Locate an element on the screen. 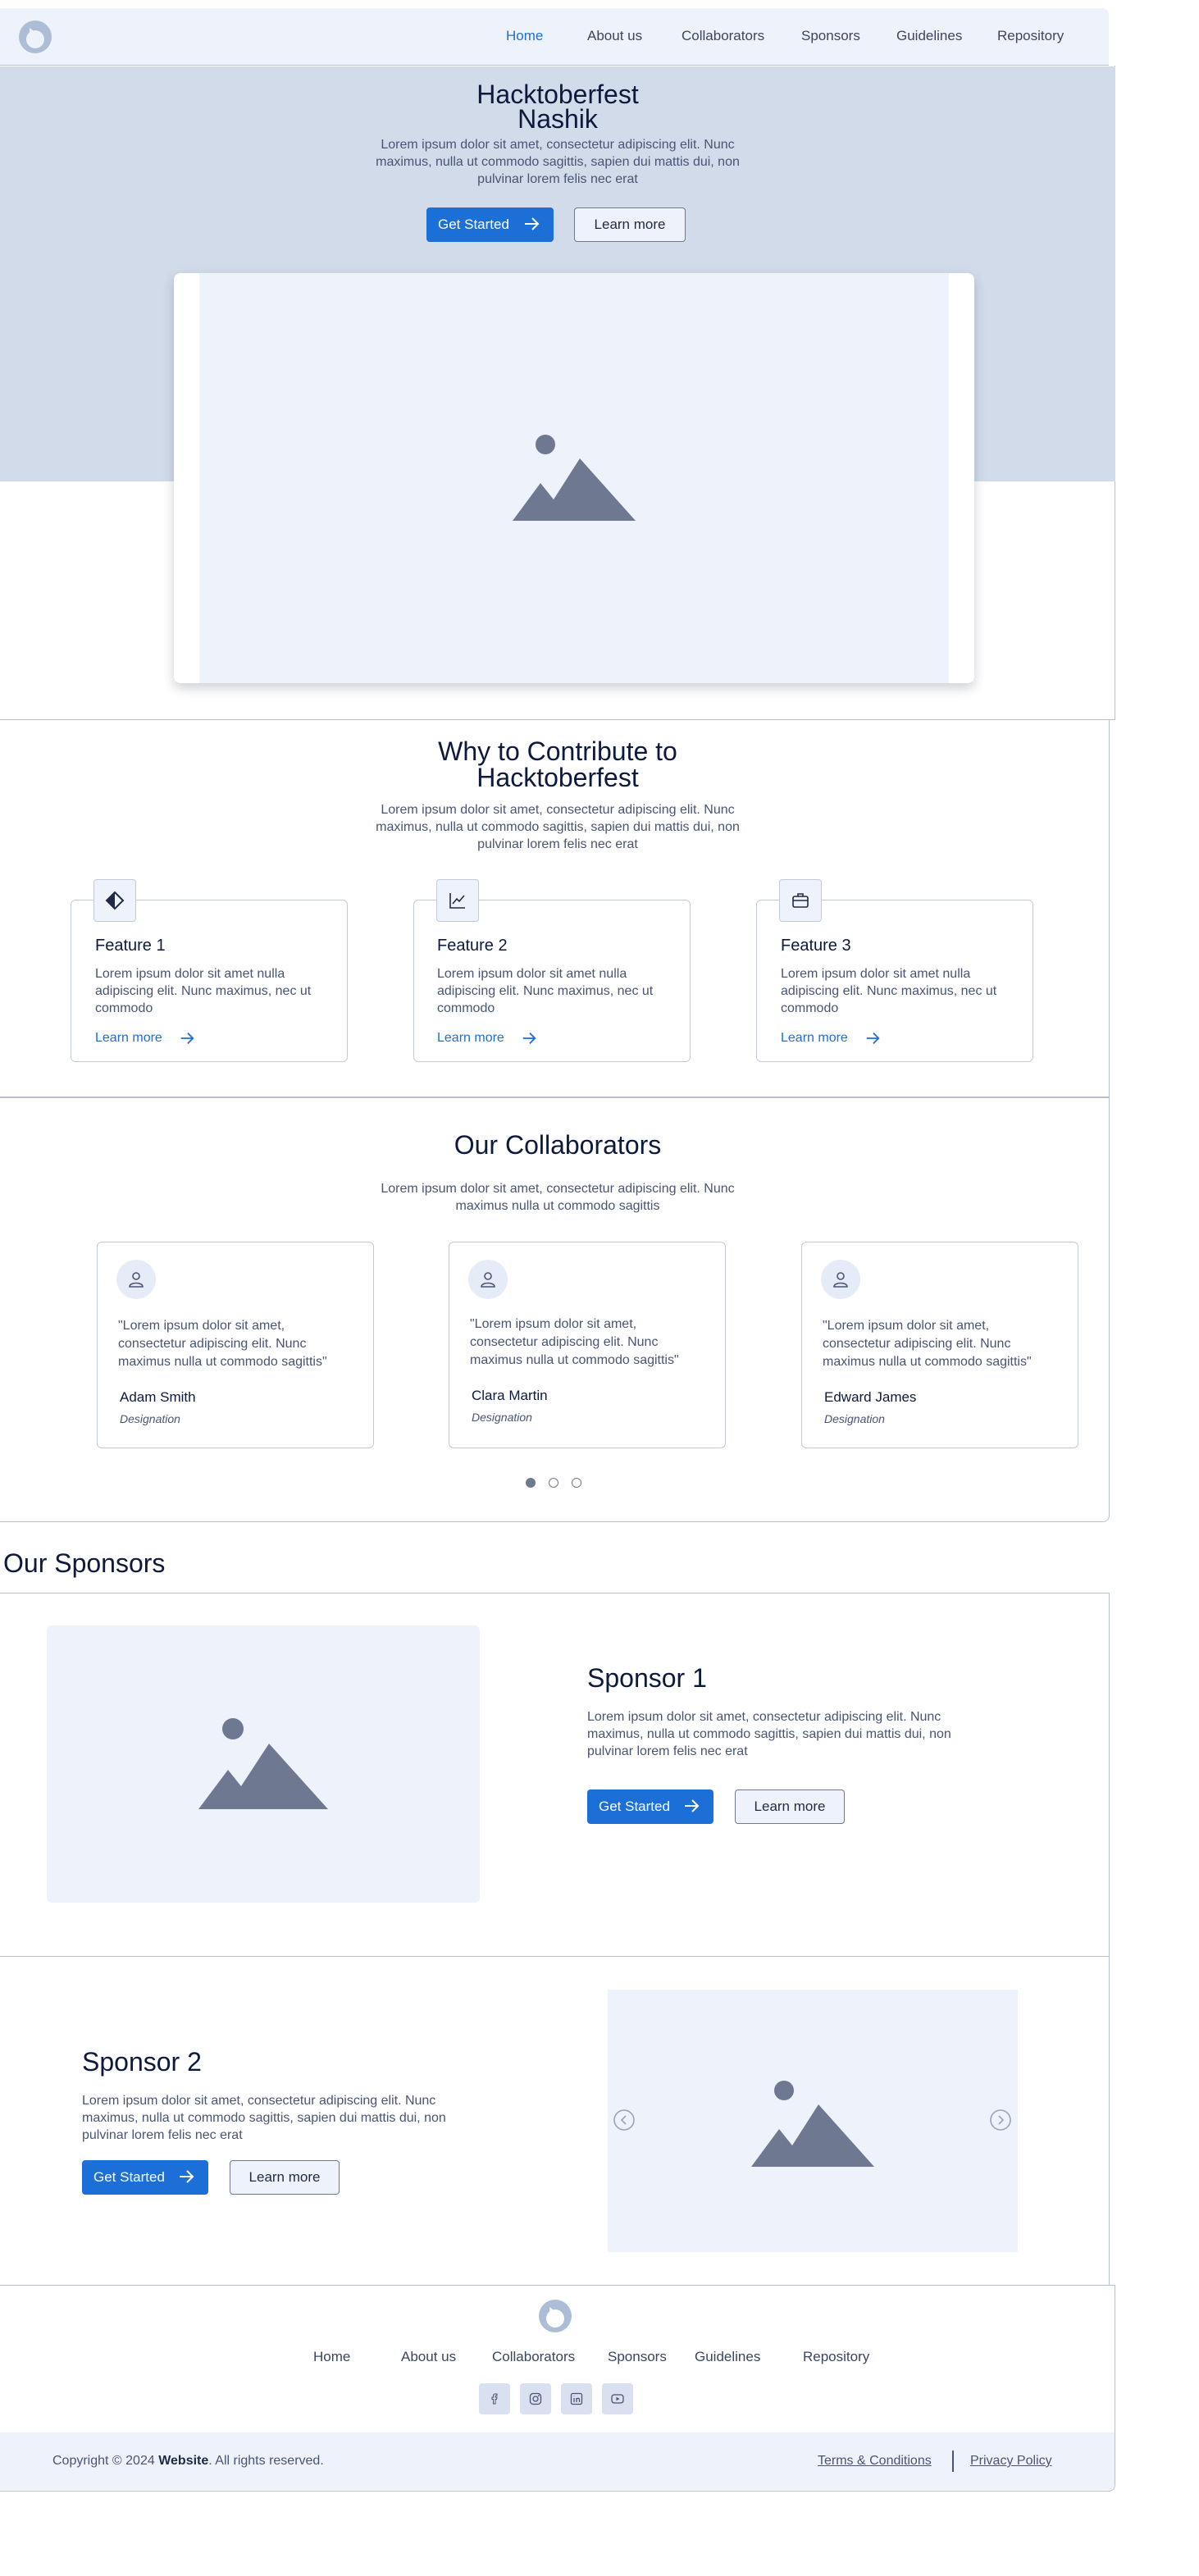 The height and width of the screenshot is (2576, 1199). chevron-right-icon is located at coordinates (1000, 2120).